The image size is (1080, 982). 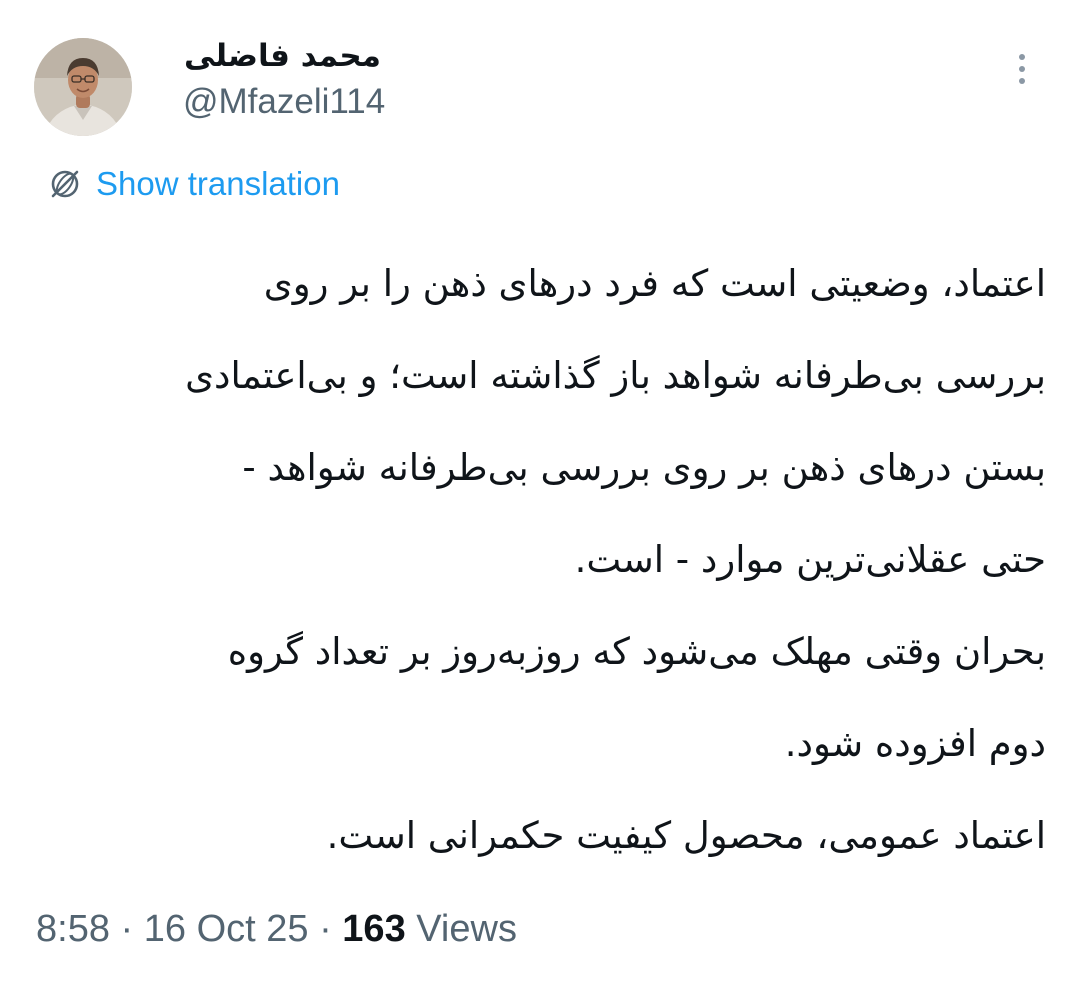 I want to click on tweet-date: 16 Oct 25, so click(x=226, y=929).